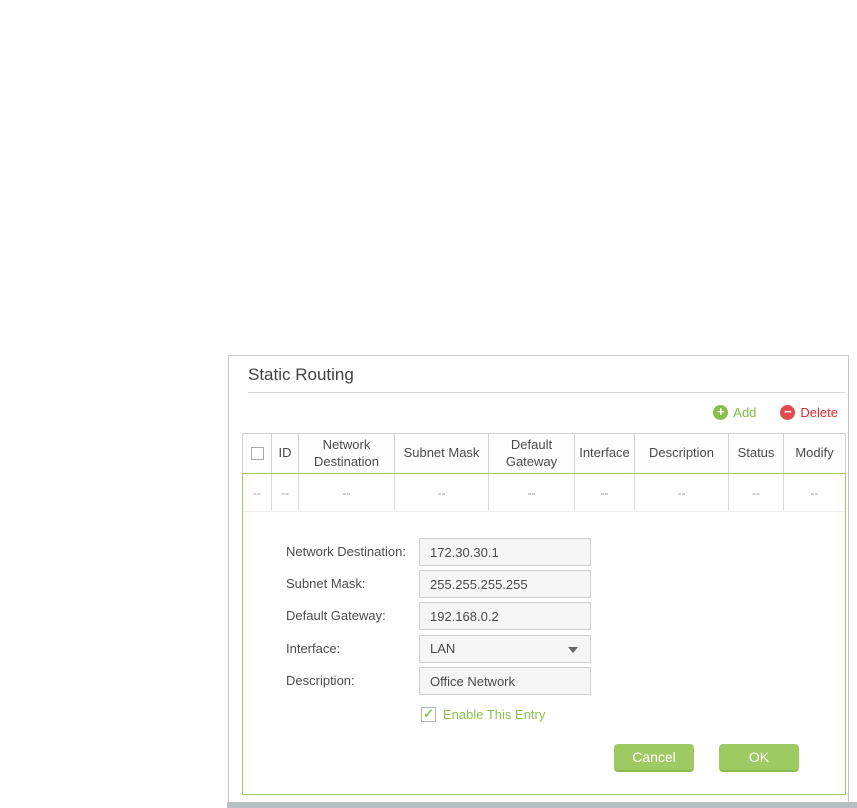 The image size is (857, 808). Describe the element at coordinates (505, 552) in the screenshot. I see `network-destination-field` at that location.